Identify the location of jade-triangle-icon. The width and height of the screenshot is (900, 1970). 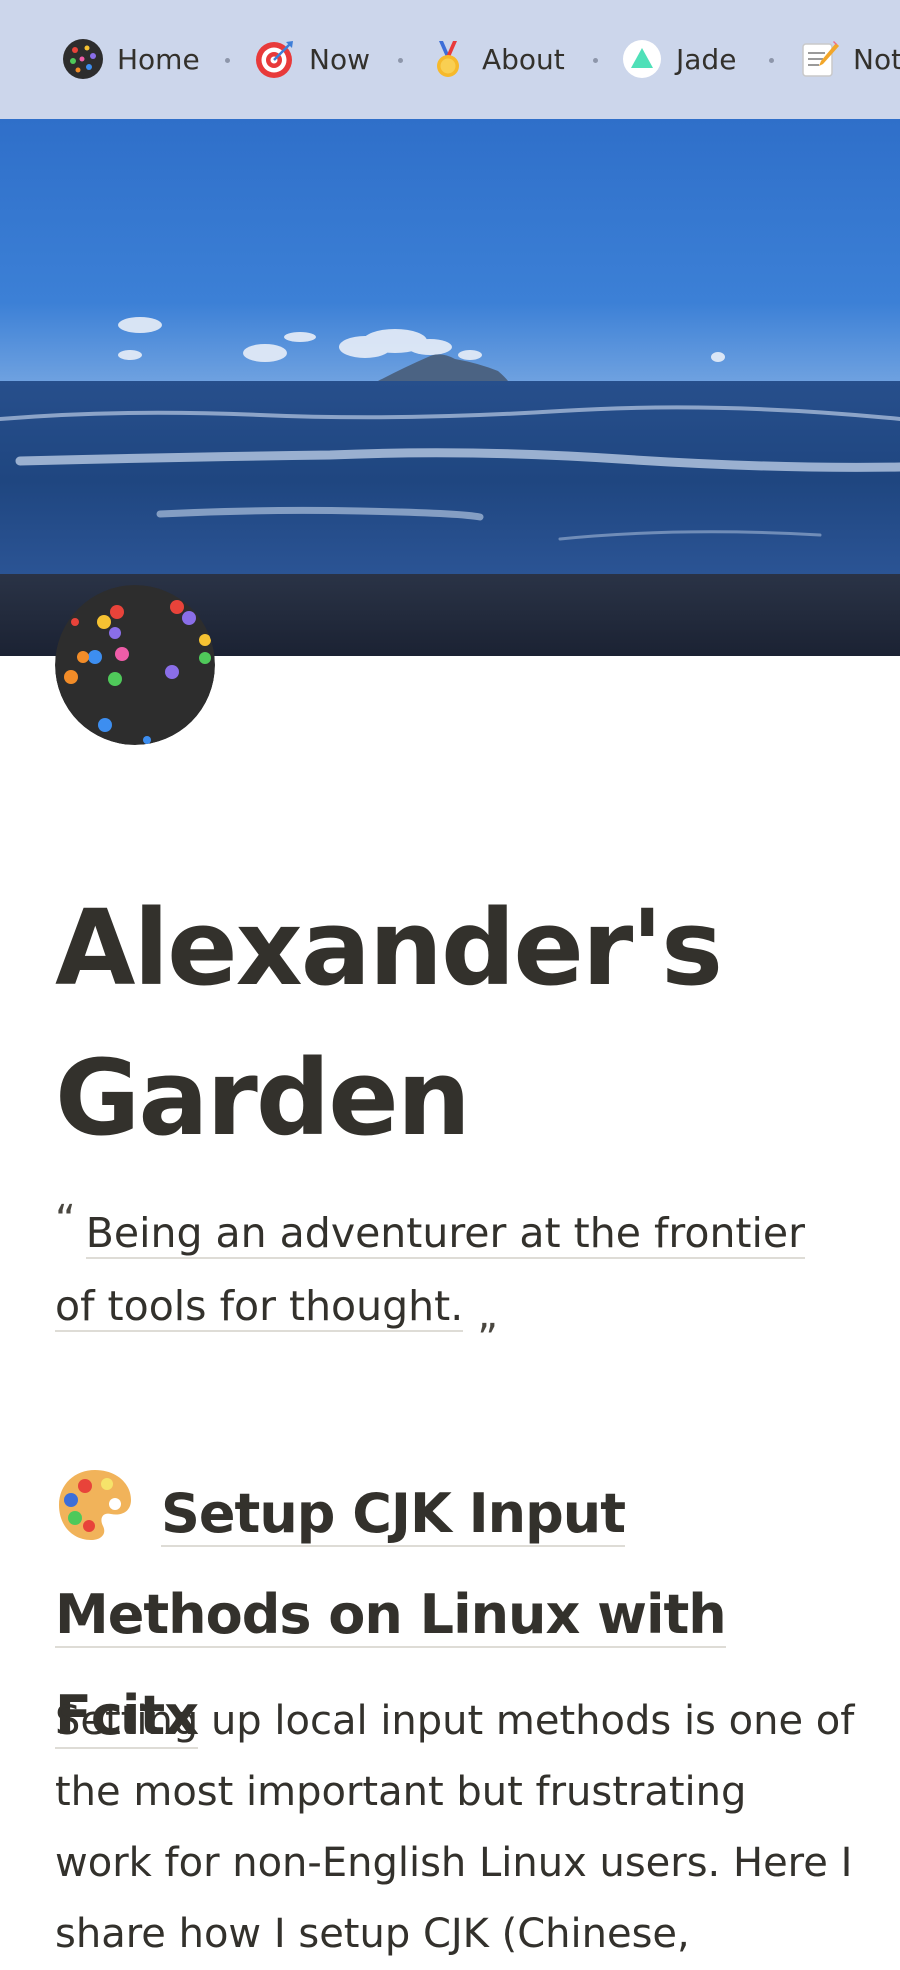
(642, 59).